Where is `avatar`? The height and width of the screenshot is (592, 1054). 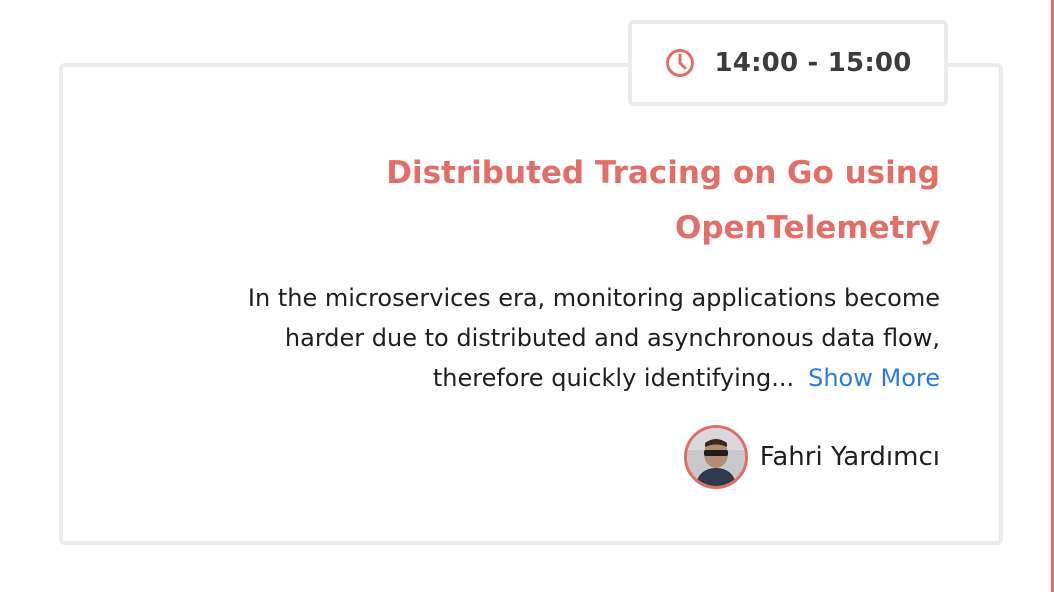
avatar is located at coordinates (715, 457).